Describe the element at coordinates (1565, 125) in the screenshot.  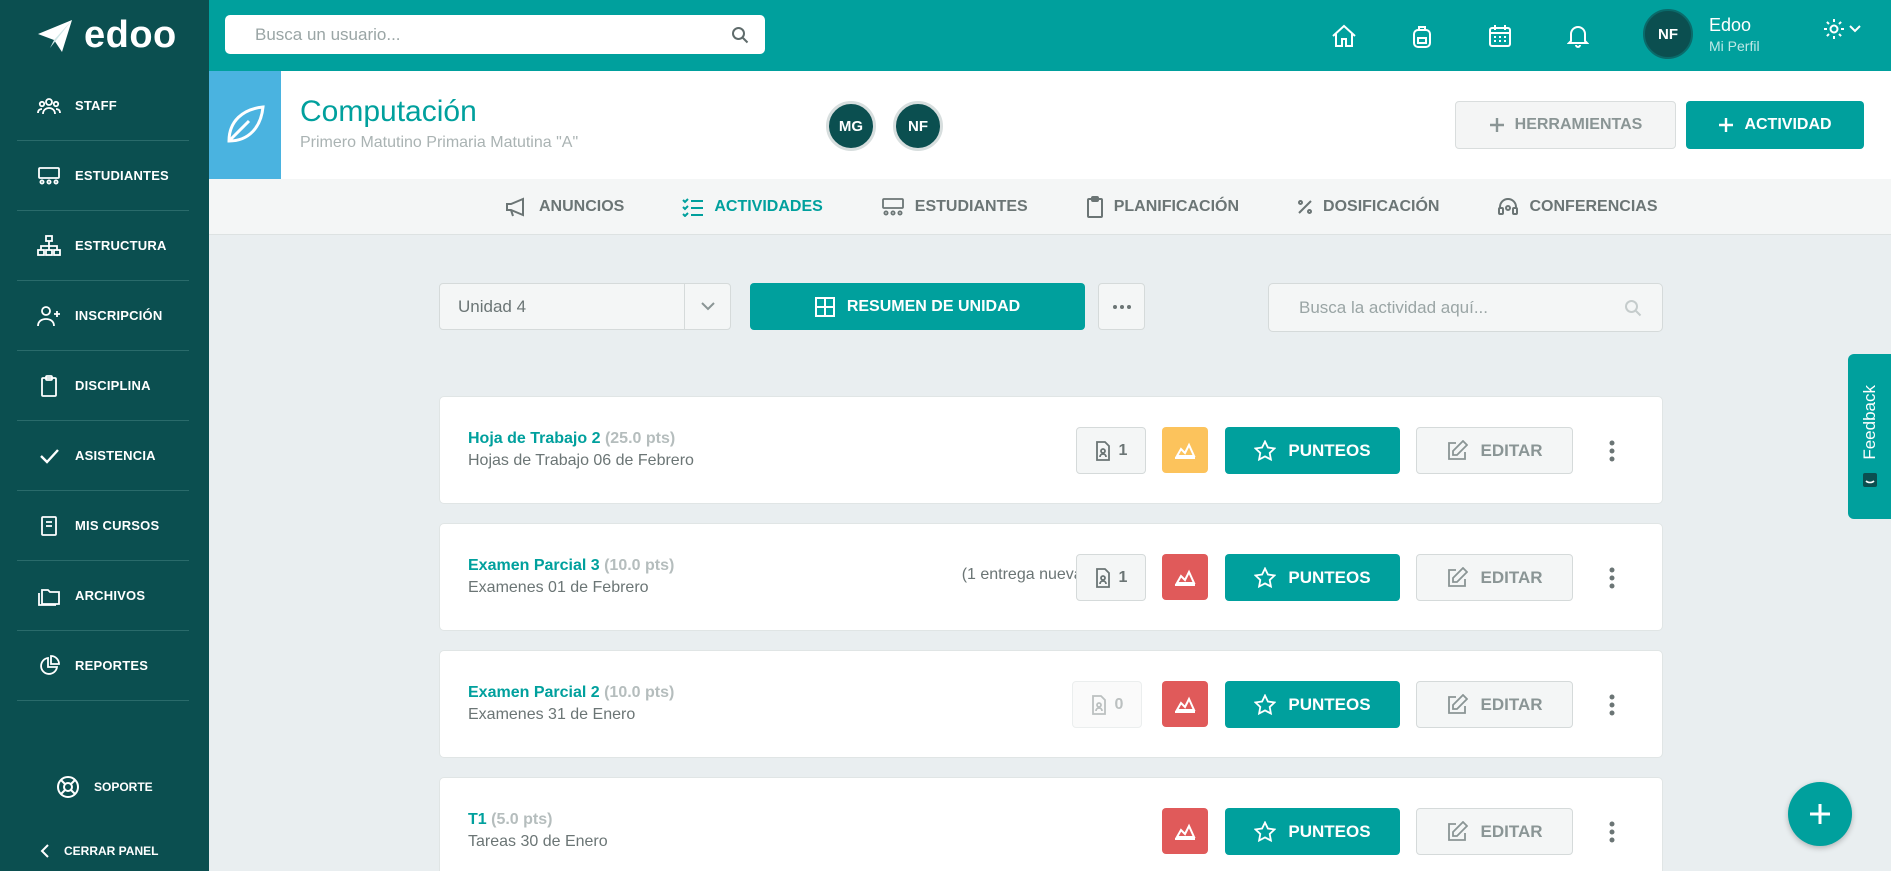
I see `tools-button: HERRAMIENTAS` at that location.